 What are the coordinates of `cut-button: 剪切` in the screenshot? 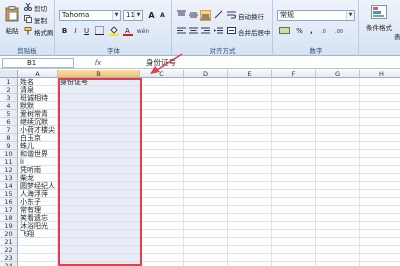 It's located at (35, 7).